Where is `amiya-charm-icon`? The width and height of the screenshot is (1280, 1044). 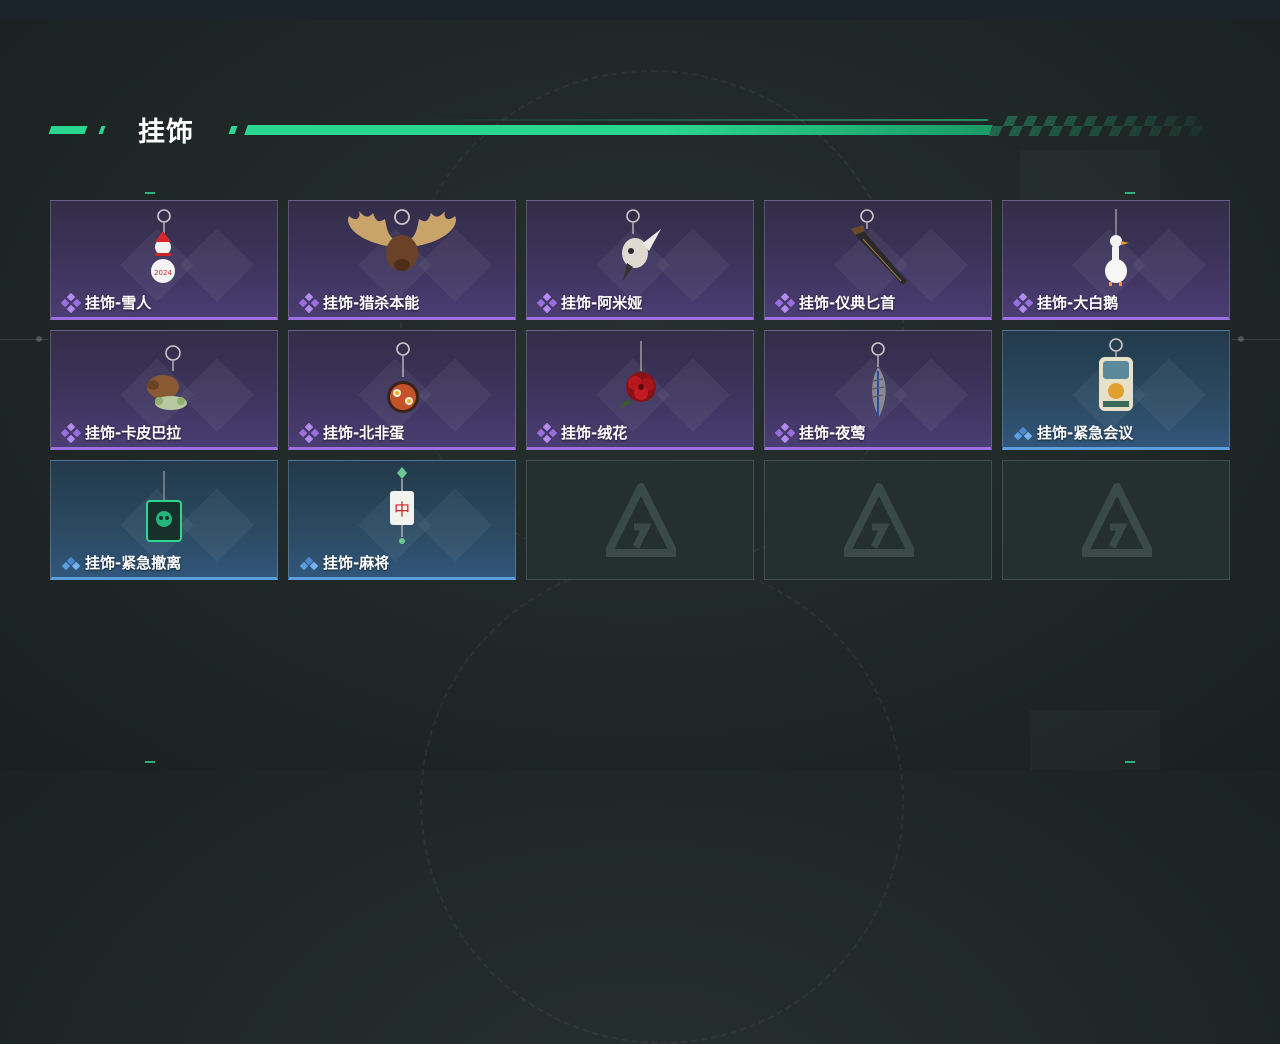
amiya-charm-icon is located at coordinates (641, 245).